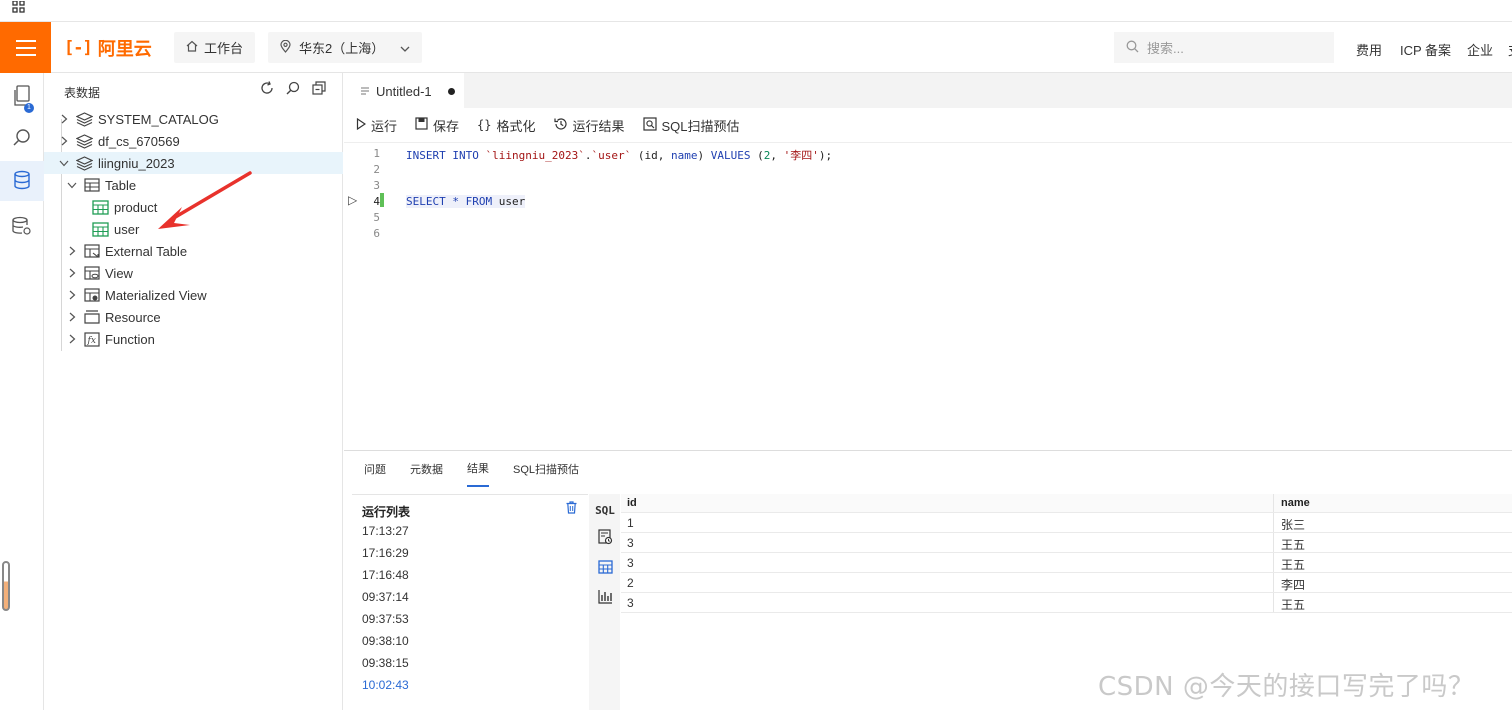 The width and height of the screenshot is (1512, 710). Describe the element at coordinates (446, 126) in the screenshot. I see `save-label: 保存` at that location.